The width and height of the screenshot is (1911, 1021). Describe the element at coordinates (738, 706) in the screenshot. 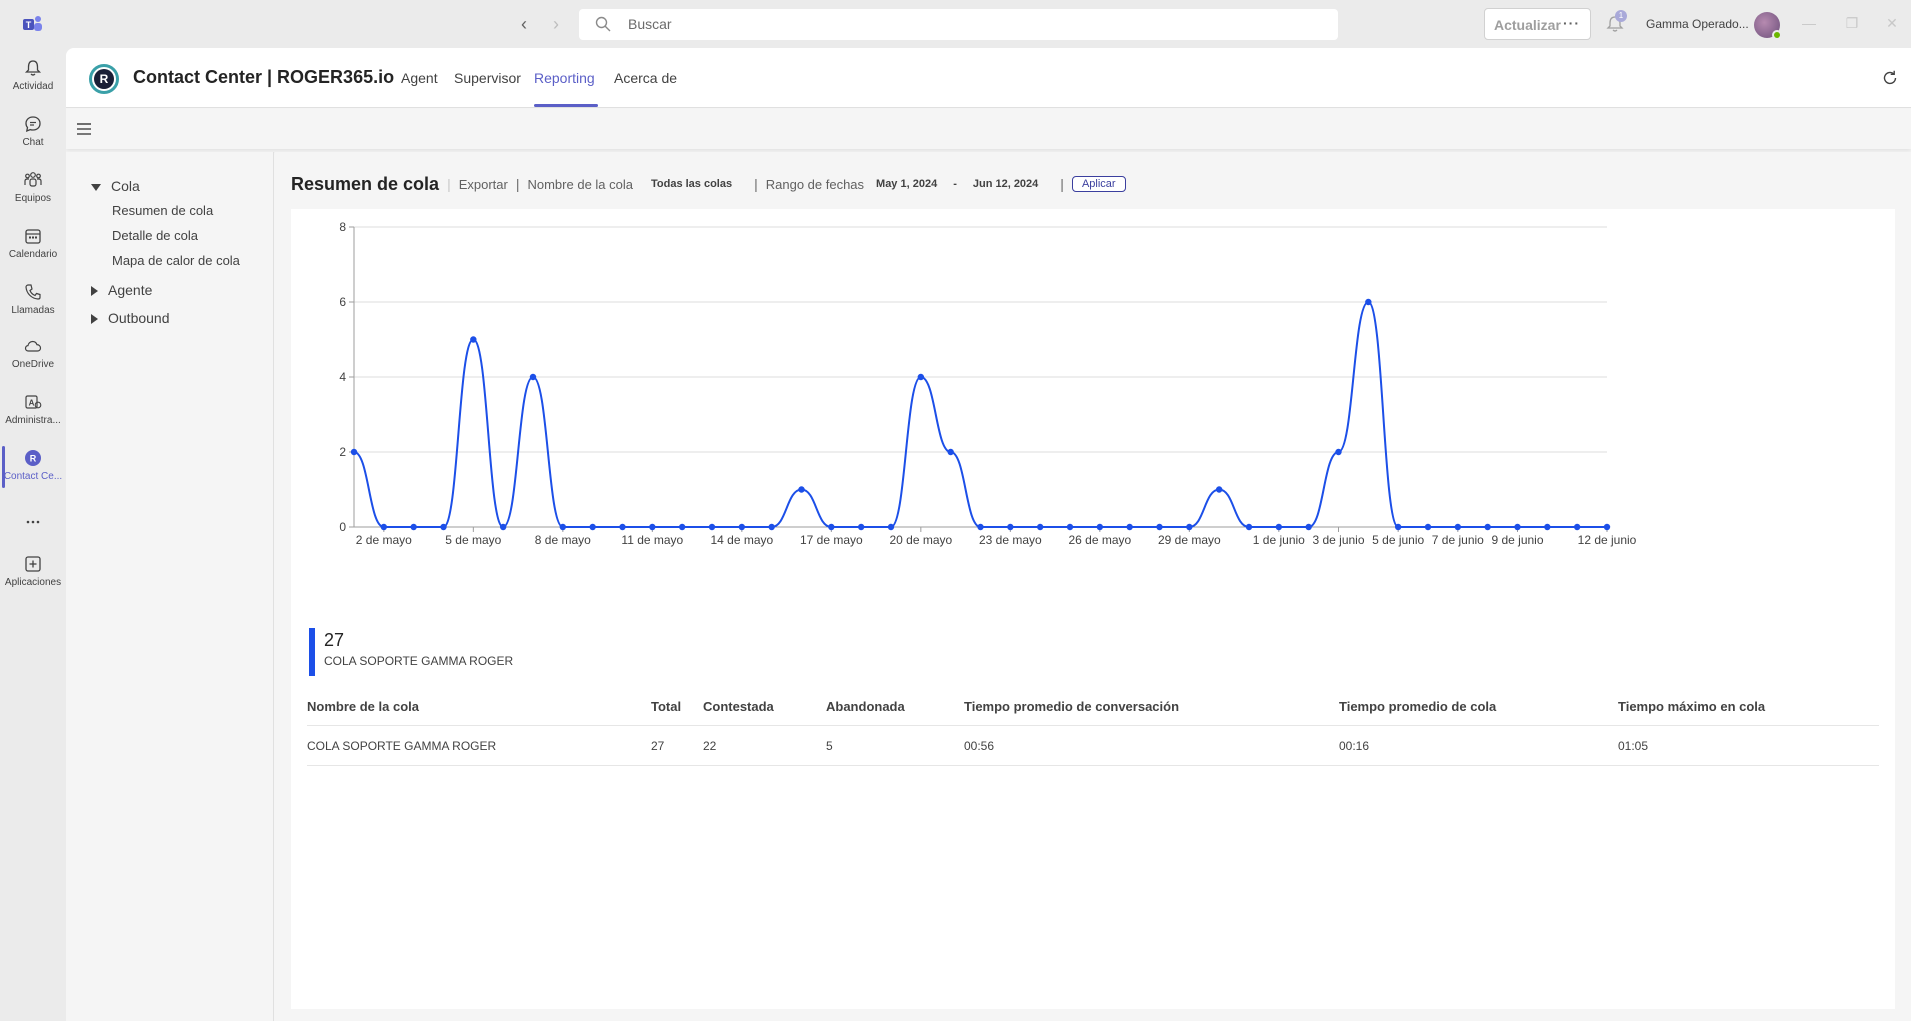

I see `col-header-answered: Contestada` at that location.